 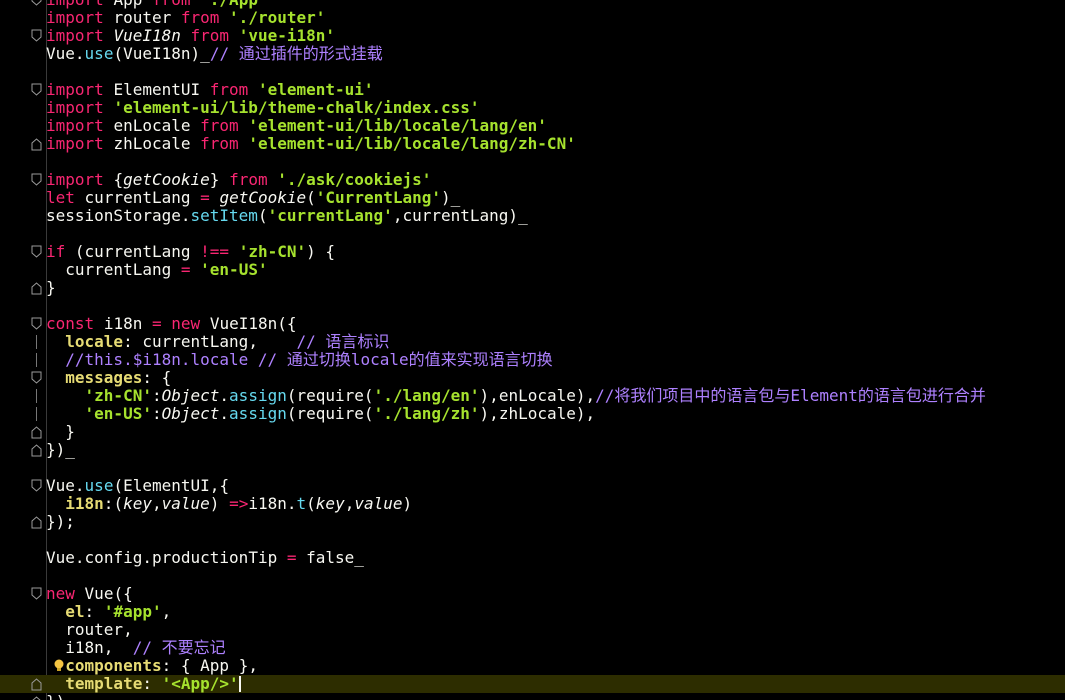 I want to click on code-text: new Vue({, so click(x=89, y=593).